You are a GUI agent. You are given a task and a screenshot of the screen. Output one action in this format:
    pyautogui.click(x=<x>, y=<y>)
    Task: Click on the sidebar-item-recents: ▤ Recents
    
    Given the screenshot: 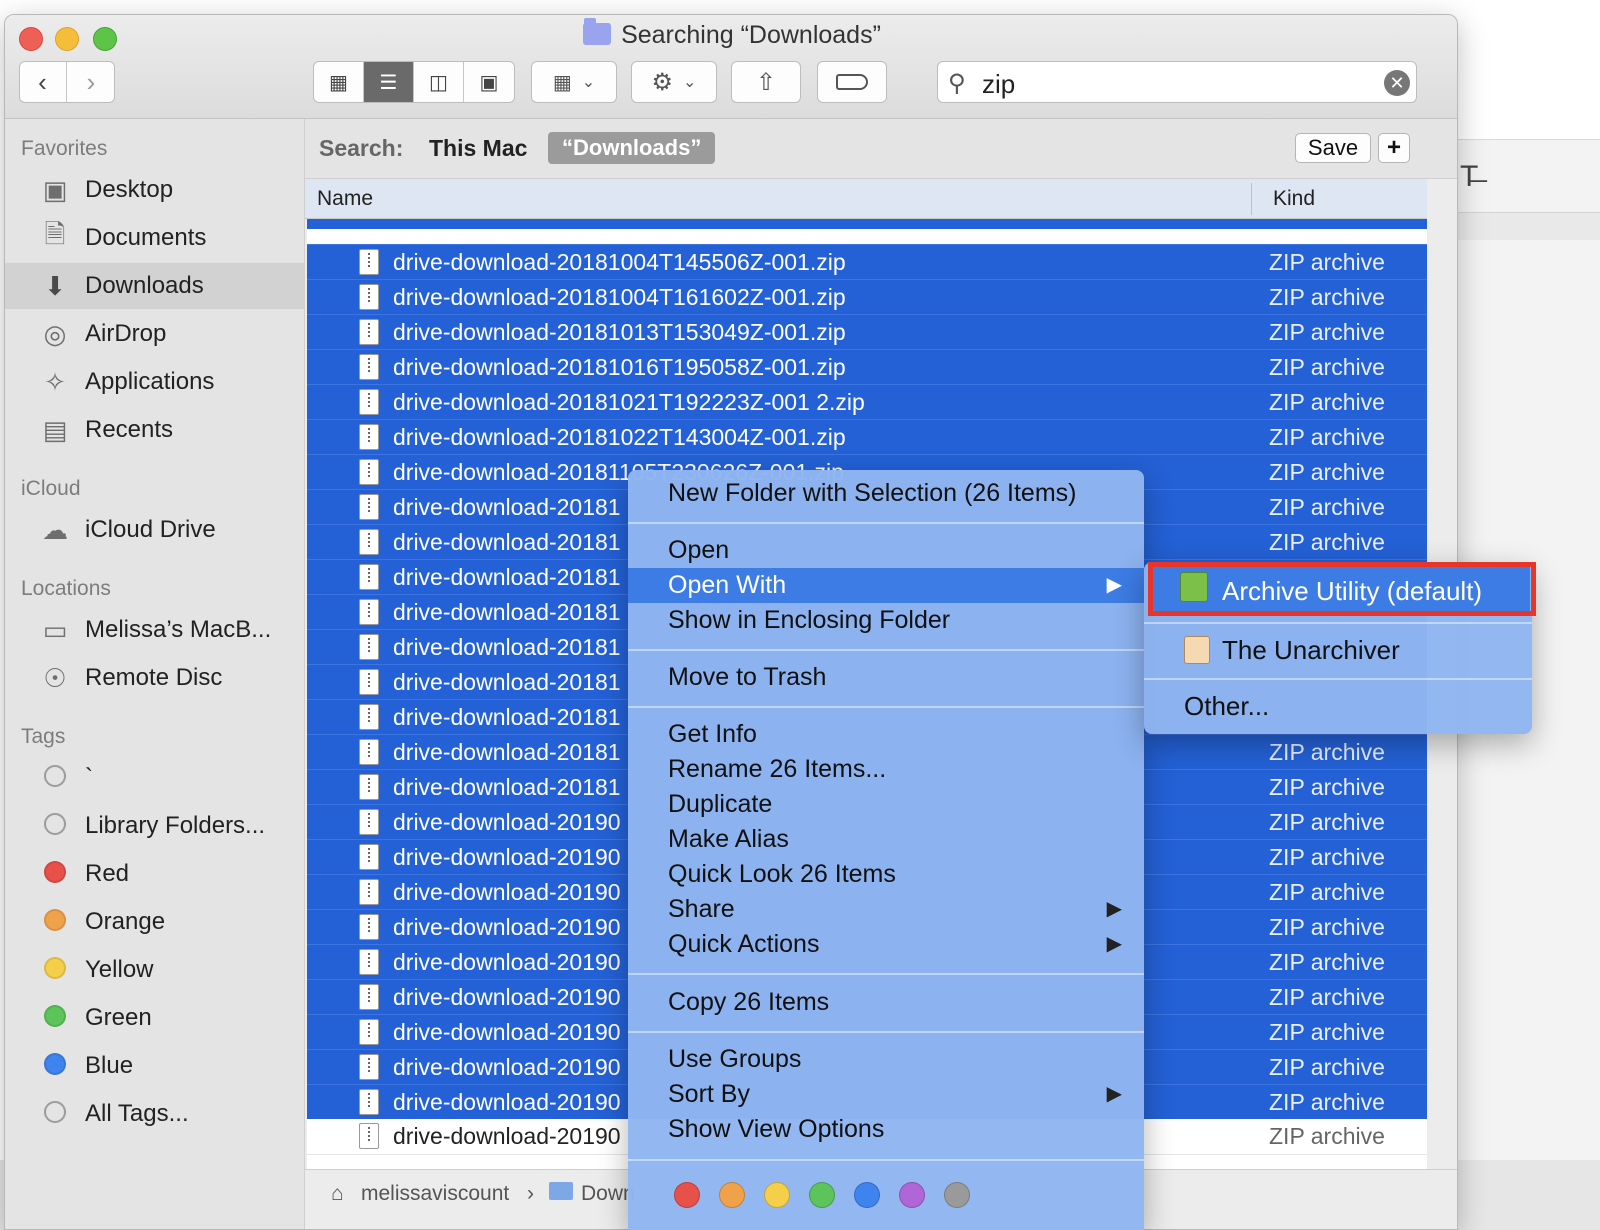 What is the action you would take?
    pyautogui.click(x=154, y=430)
    